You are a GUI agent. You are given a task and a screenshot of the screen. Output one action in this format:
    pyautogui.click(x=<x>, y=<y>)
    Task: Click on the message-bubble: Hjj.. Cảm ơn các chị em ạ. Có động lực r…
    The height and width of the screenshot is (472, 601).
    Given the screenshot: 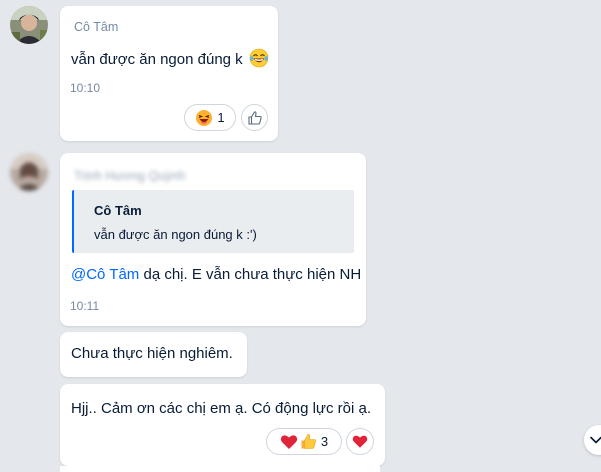 What is the action you would take?
    pyautogui.click(x=222, y=425)
    